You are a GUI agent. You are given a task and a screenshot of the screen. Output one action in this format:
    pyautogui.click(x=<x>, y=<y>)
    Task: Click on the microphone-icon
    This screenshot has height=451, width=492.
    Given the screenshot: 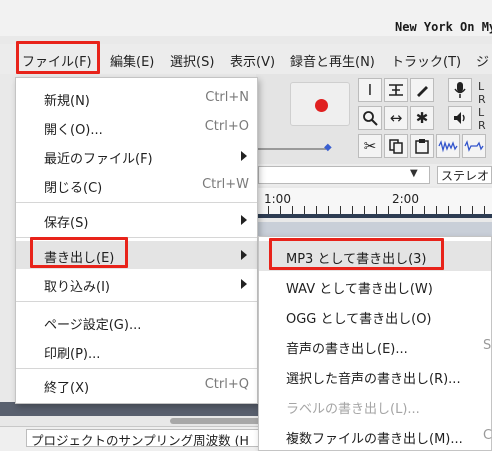 What is the action you would take?
    pyautogui.click(x=460, y=90)
    